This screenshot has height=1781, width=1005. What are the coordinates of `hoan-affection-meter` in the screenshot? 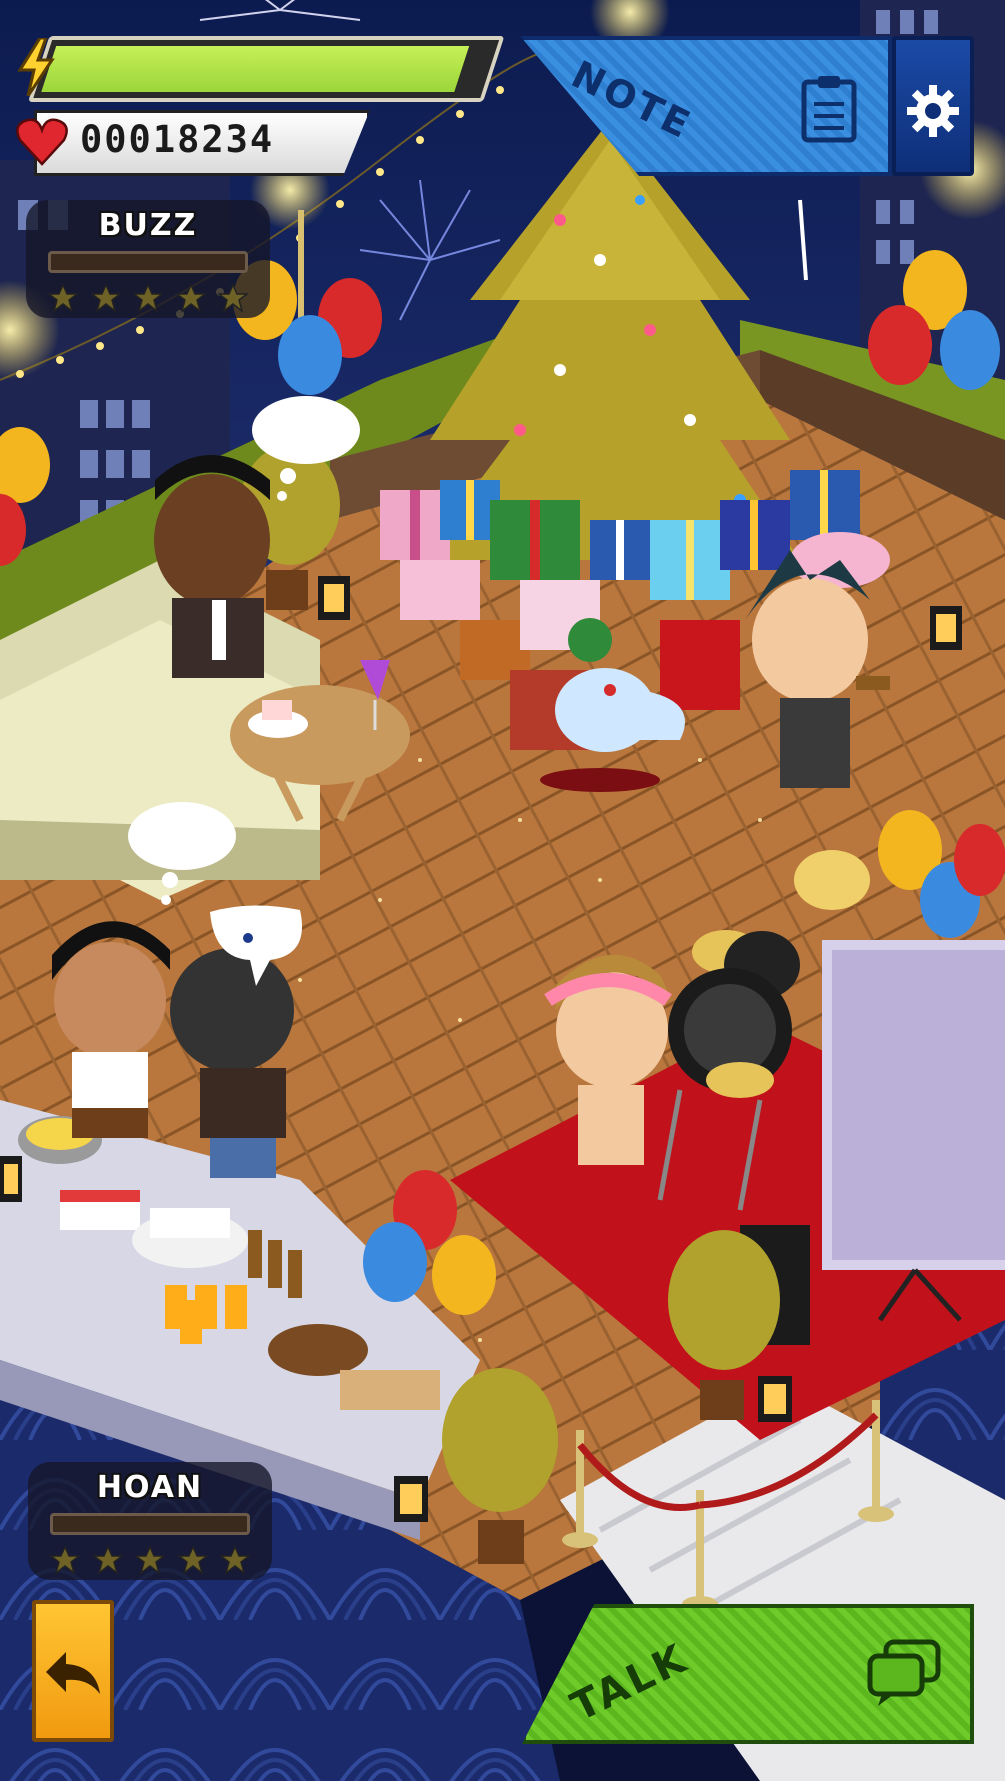 It's located at (150, 1524).